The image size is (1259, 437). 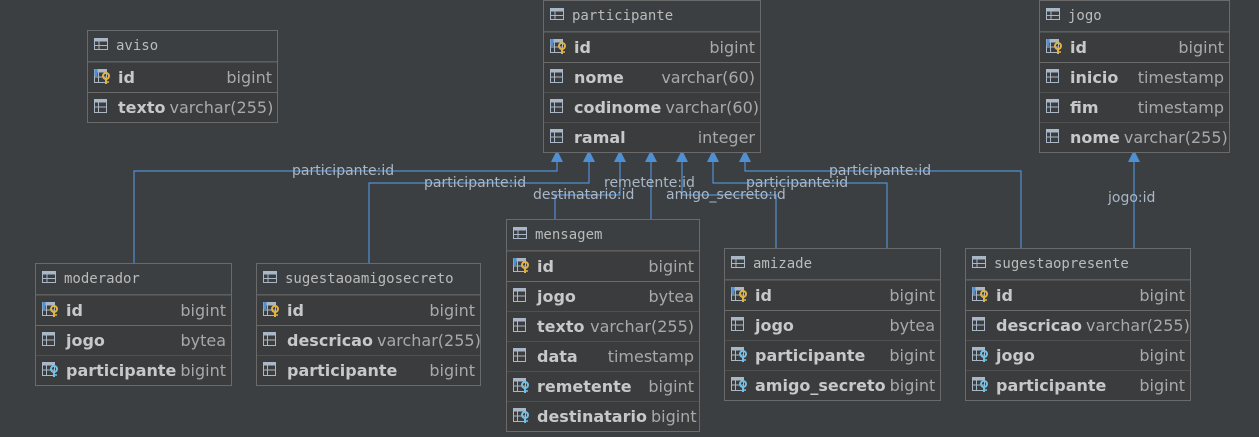 I want to click on column-name: codinome, so click(x=618, y=107).